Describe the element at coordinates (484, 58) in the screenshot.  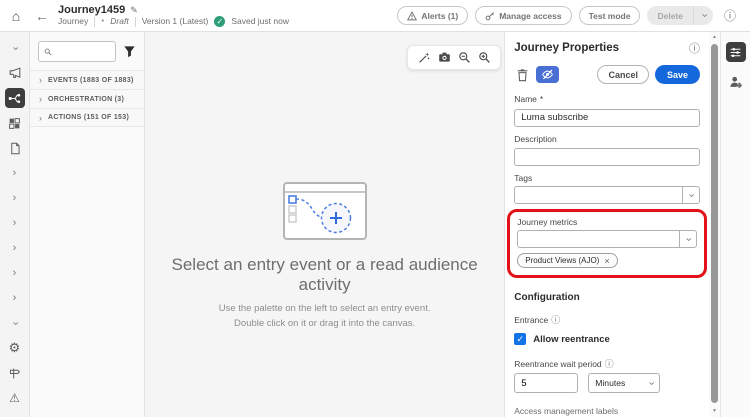
I see `zoom-in-button` at that location.